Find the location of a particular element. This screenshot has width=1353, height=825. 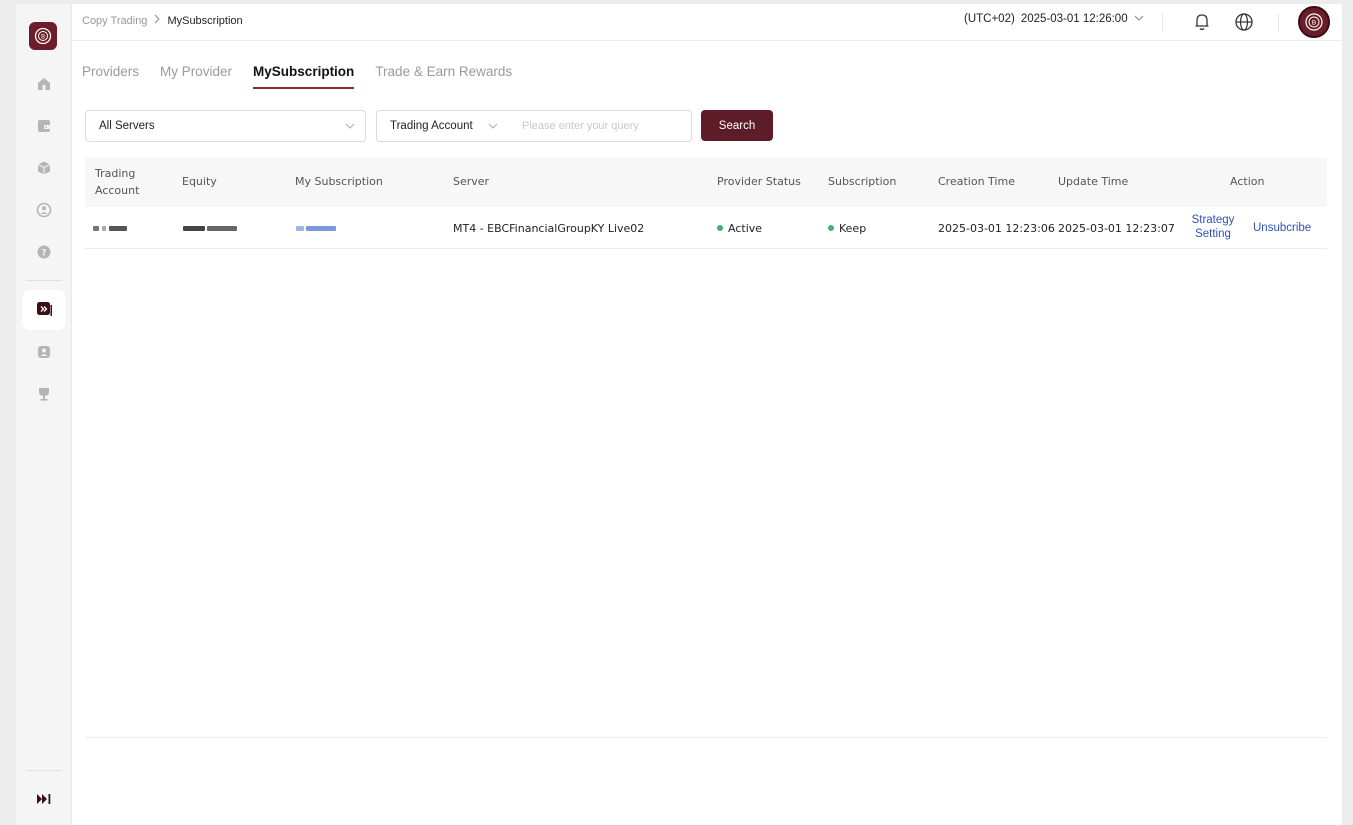

cube-icon is located at coordinates (44, 168).